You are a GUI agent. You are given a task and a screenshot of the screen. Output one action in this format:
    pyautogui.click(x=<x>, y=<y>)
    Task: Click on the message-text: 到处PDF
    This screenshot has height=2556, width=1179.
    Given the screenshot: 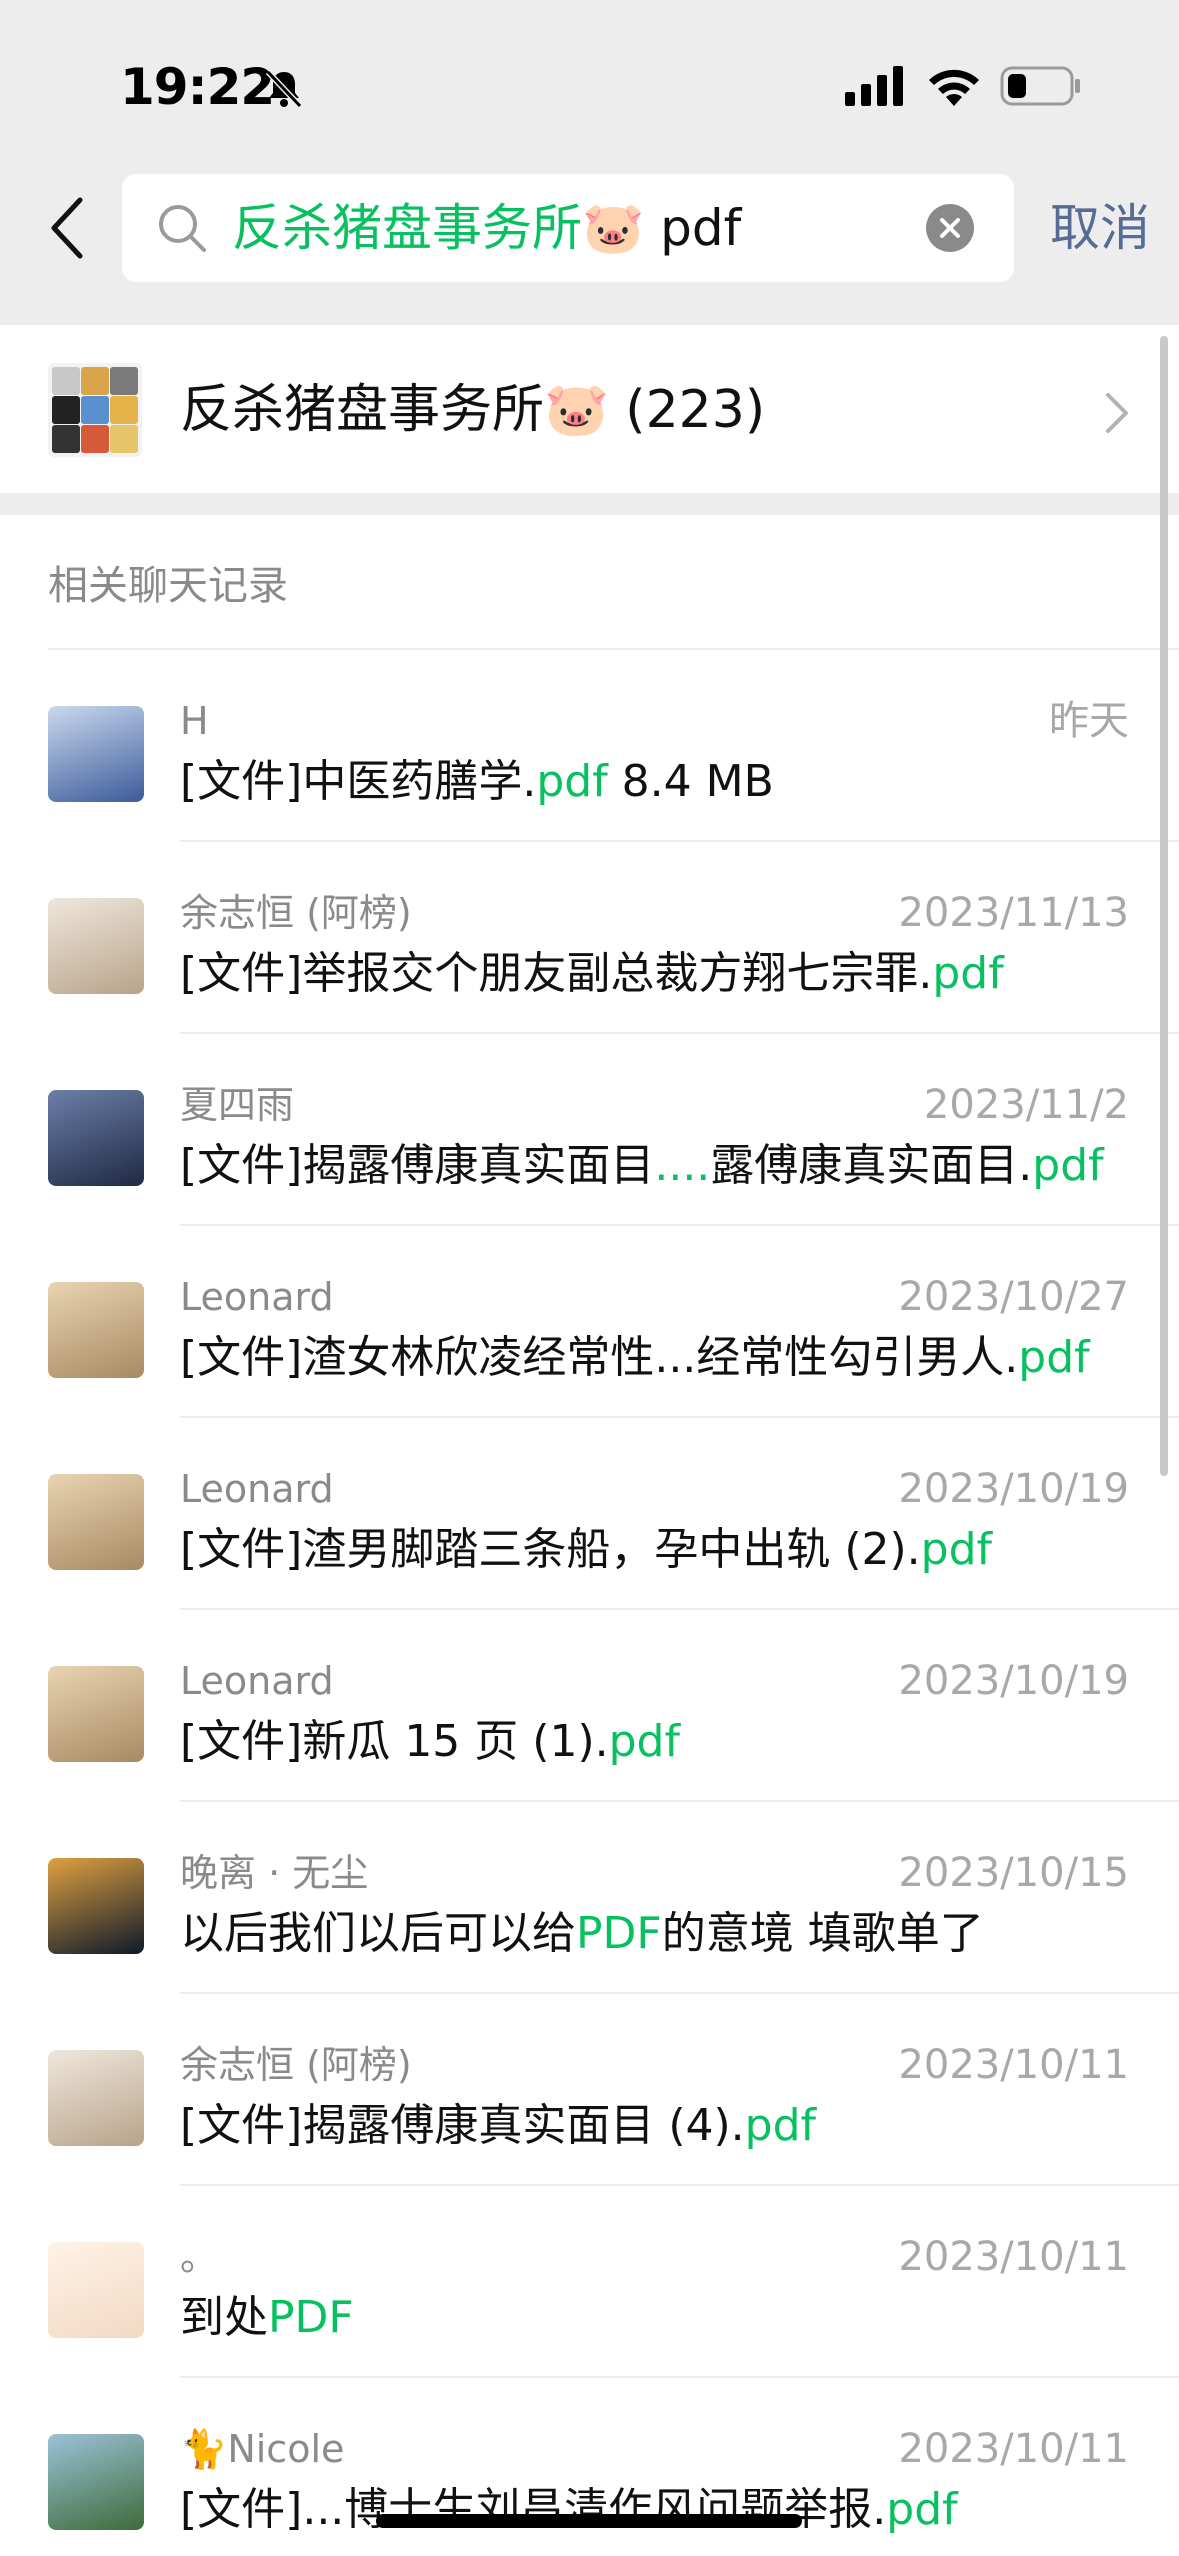 What is the action you would take?
    pyautogui.click(x=267, y=2318)
    